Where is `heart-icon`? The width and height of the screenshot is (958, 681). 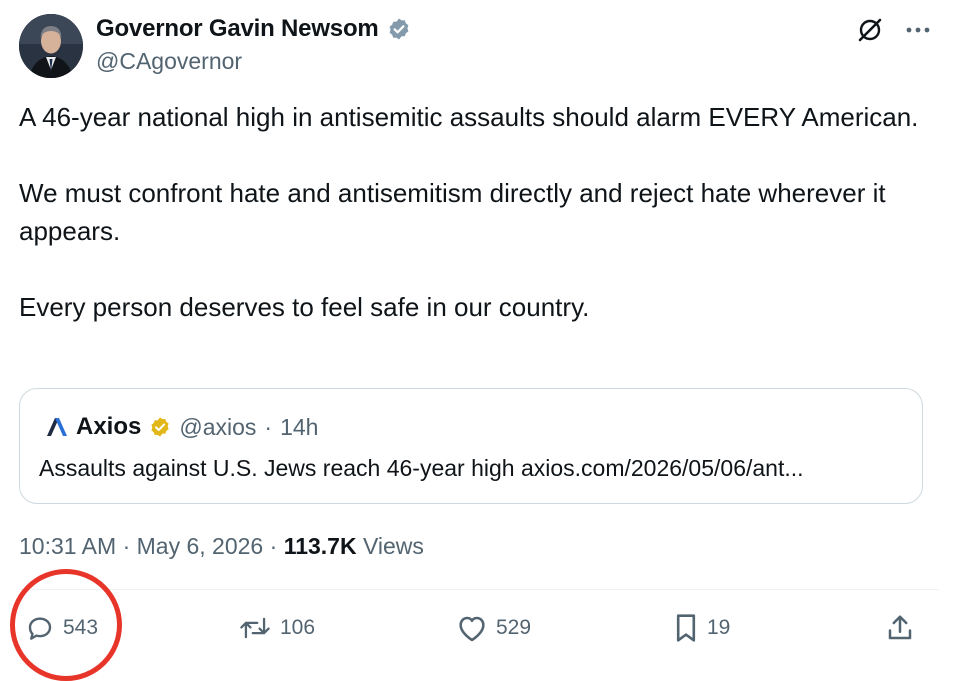 heart-icon is located at coordinates (472, 628).